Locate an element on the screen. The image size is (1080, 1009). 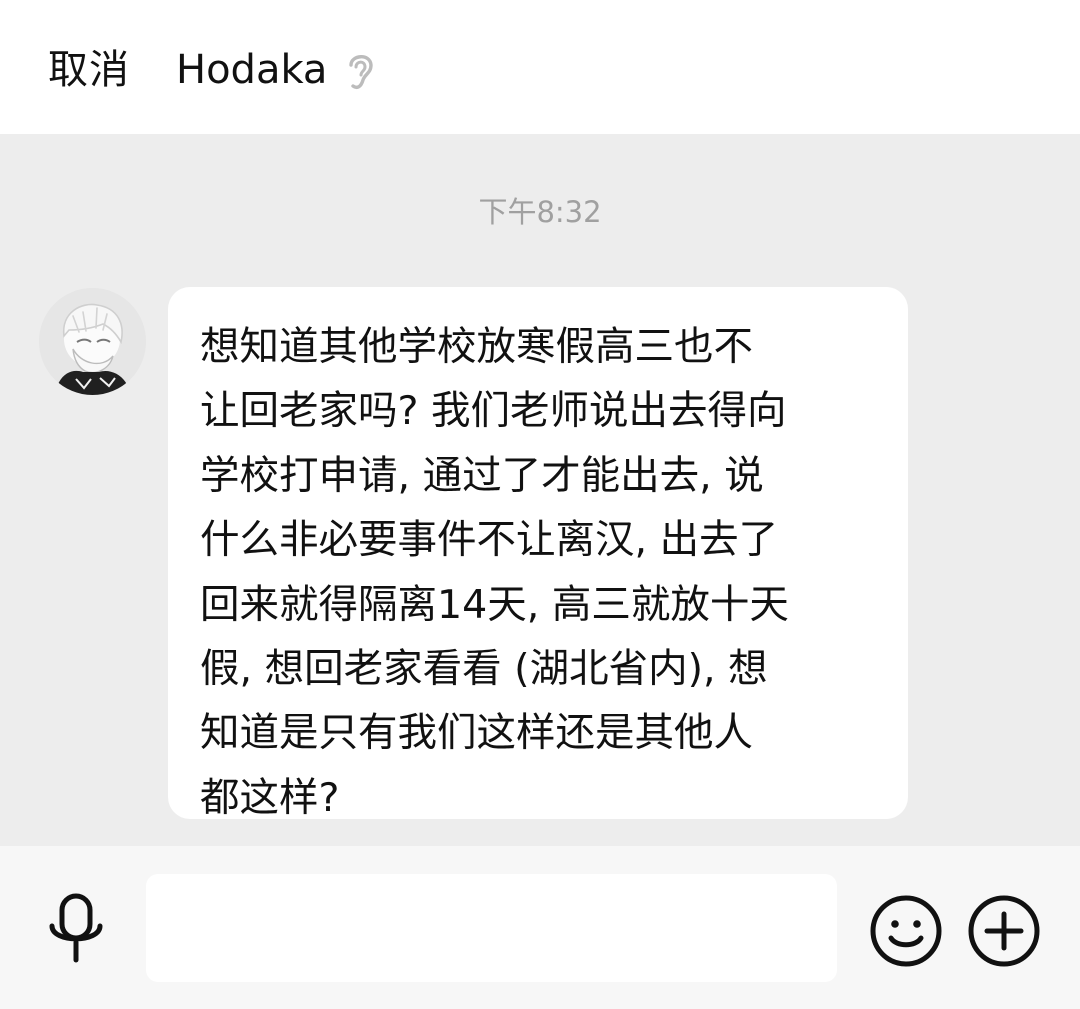
avatar is located at coordinates (92, 341).